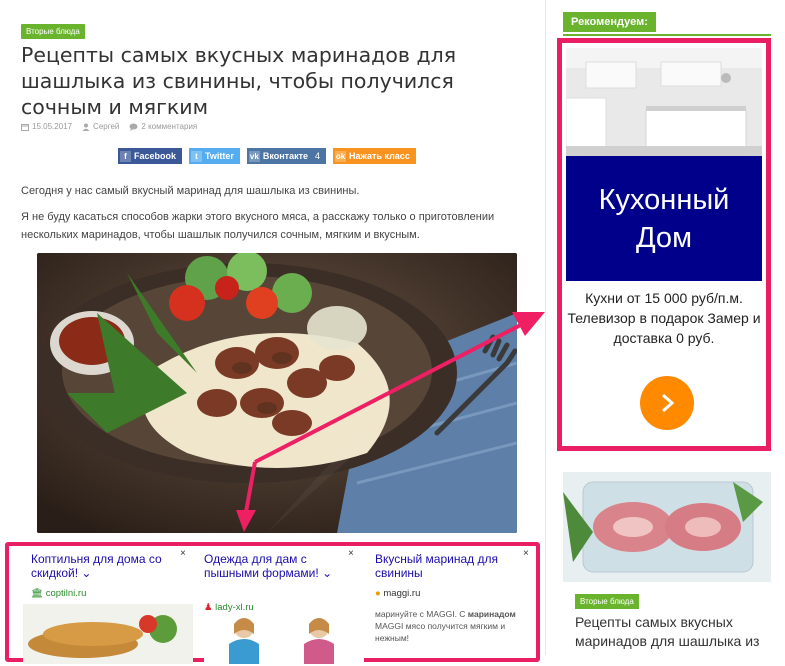 This screenshot has width=785, height=666. I want to click on smoked-fish-image, so click(108, 634).